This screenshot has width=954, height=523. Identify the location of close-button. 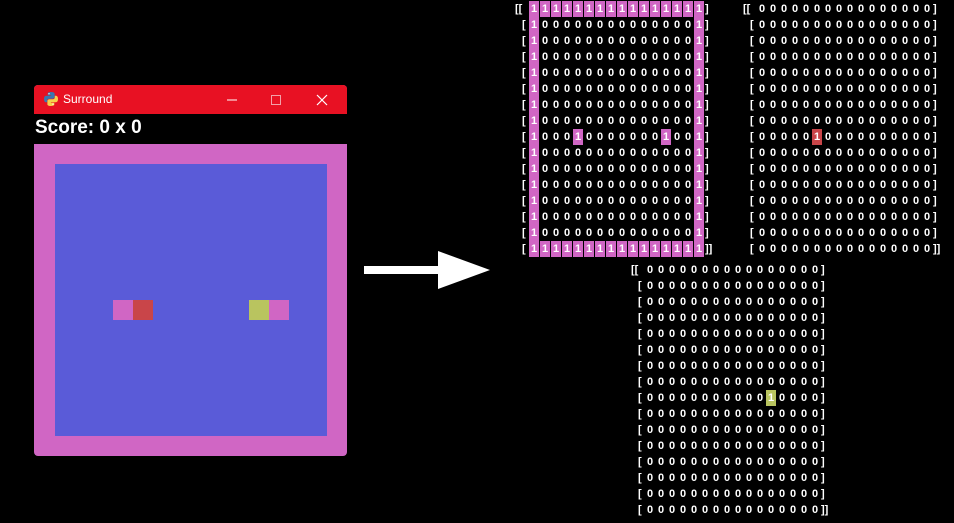
(322, 99).